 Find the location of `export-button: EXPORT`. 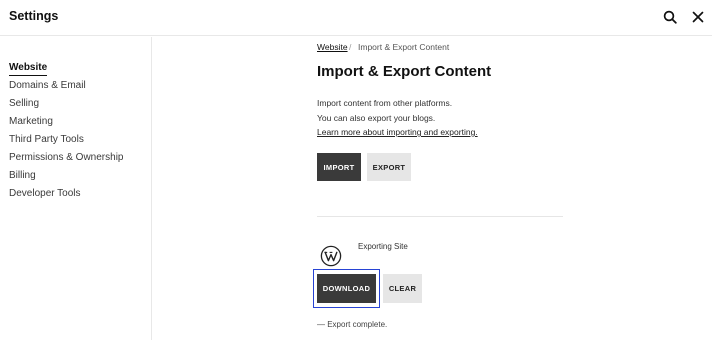

export-button: EXPORT is located at coordinates (389, 167).